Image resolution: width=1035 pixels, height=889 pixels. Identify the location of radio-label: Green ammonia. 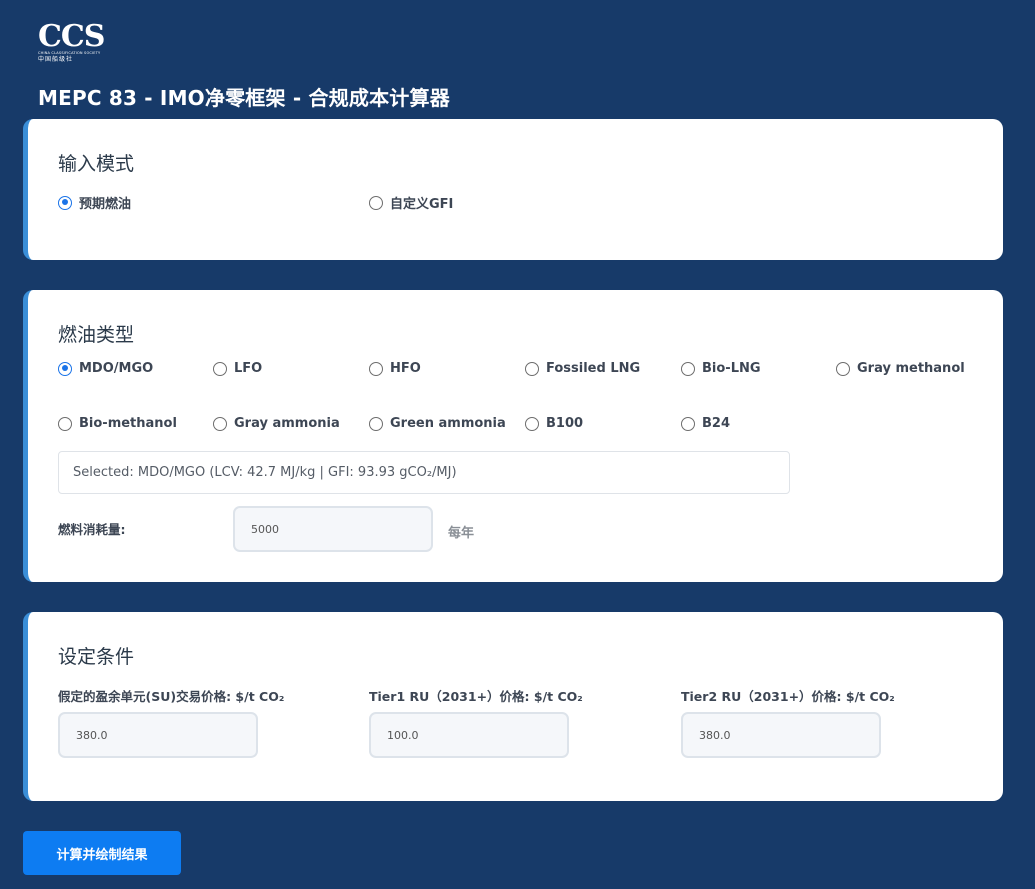
(448, 423).